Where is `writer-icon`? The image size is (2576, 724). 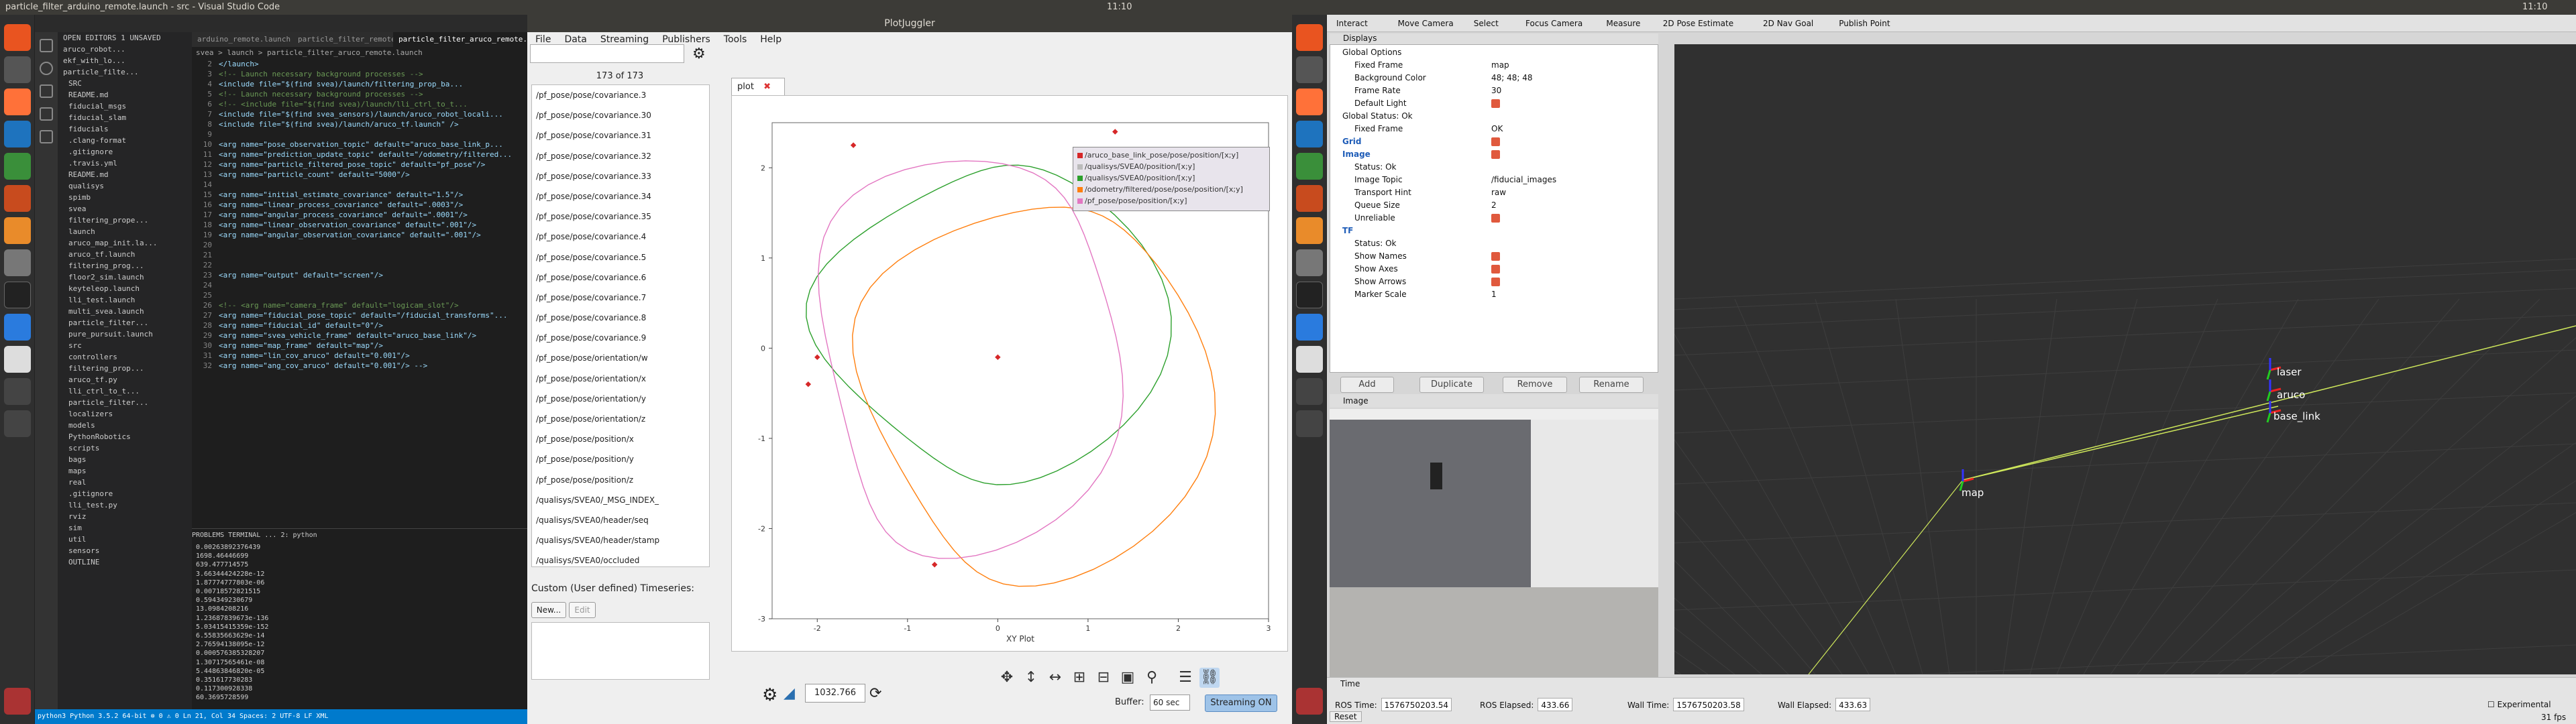
writer-icon is located at coordinates (1309, 134).